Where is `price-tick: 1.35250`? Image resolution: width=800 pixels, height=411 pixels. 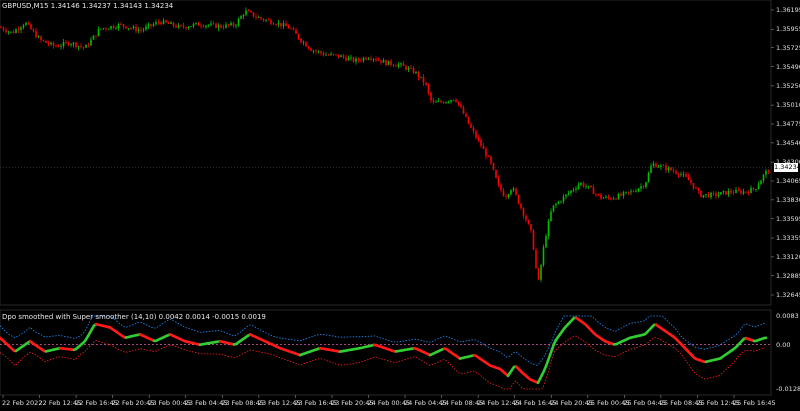 price-tick: 1.35250 is located at coordinates (788, 85).